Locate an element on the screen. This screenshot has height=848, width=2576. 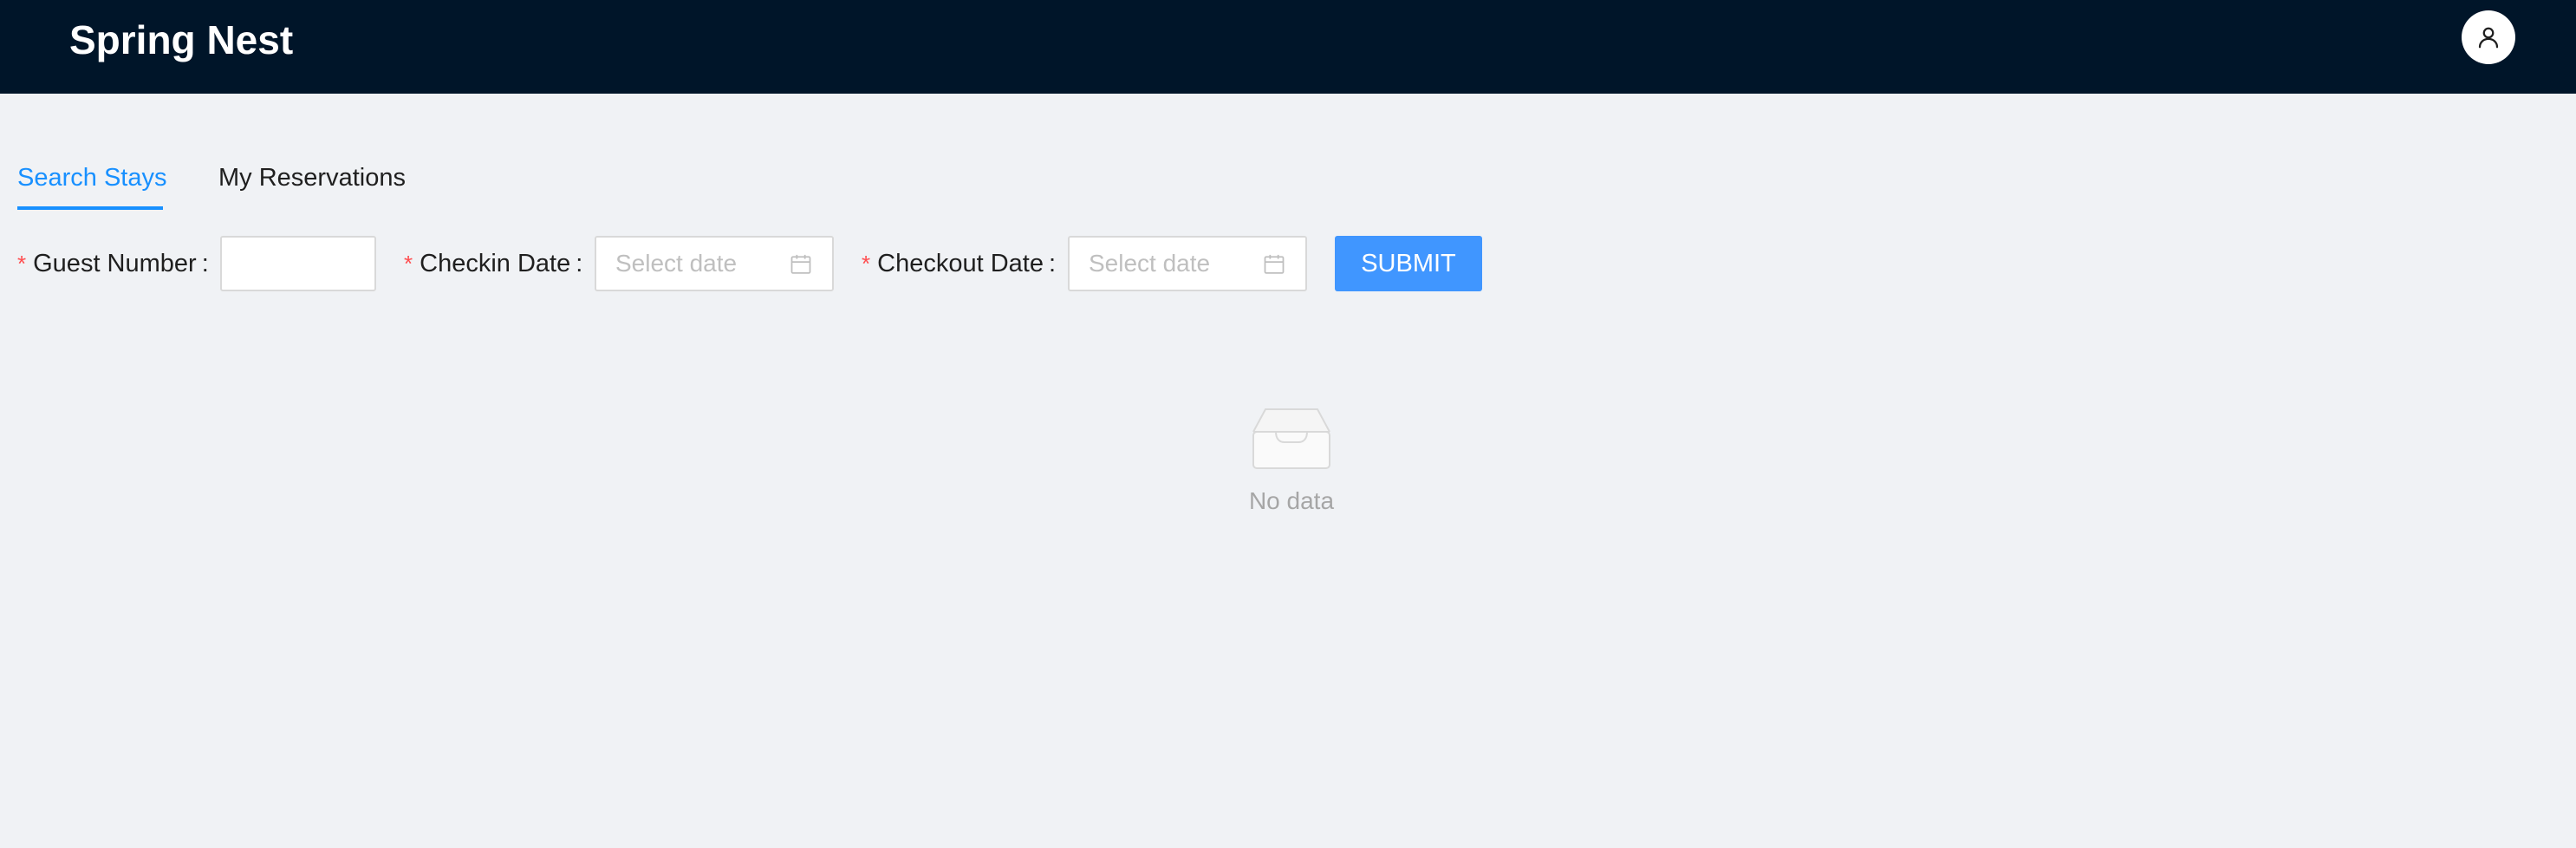
guest-number-field is located at coordinates (298, 263).